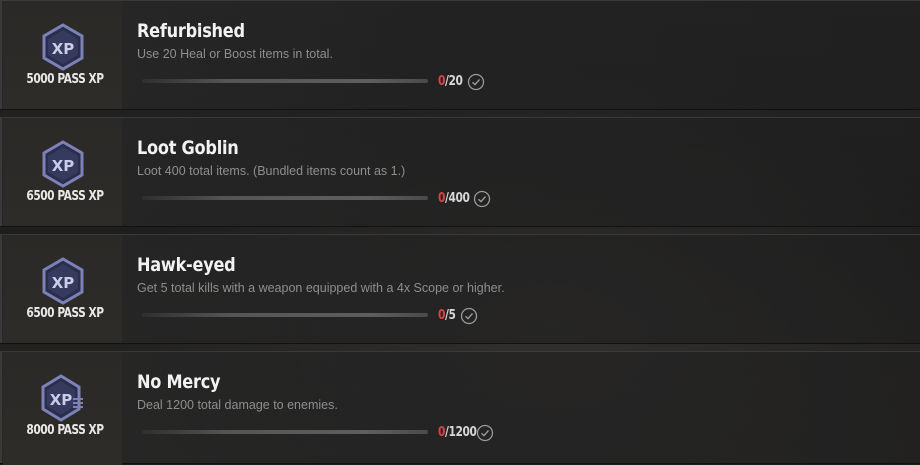 This screenshot has width=920, height=465. Describe the element at coordinates (450, 315) in the screenshot. I see `progress-total: /5` at that location.